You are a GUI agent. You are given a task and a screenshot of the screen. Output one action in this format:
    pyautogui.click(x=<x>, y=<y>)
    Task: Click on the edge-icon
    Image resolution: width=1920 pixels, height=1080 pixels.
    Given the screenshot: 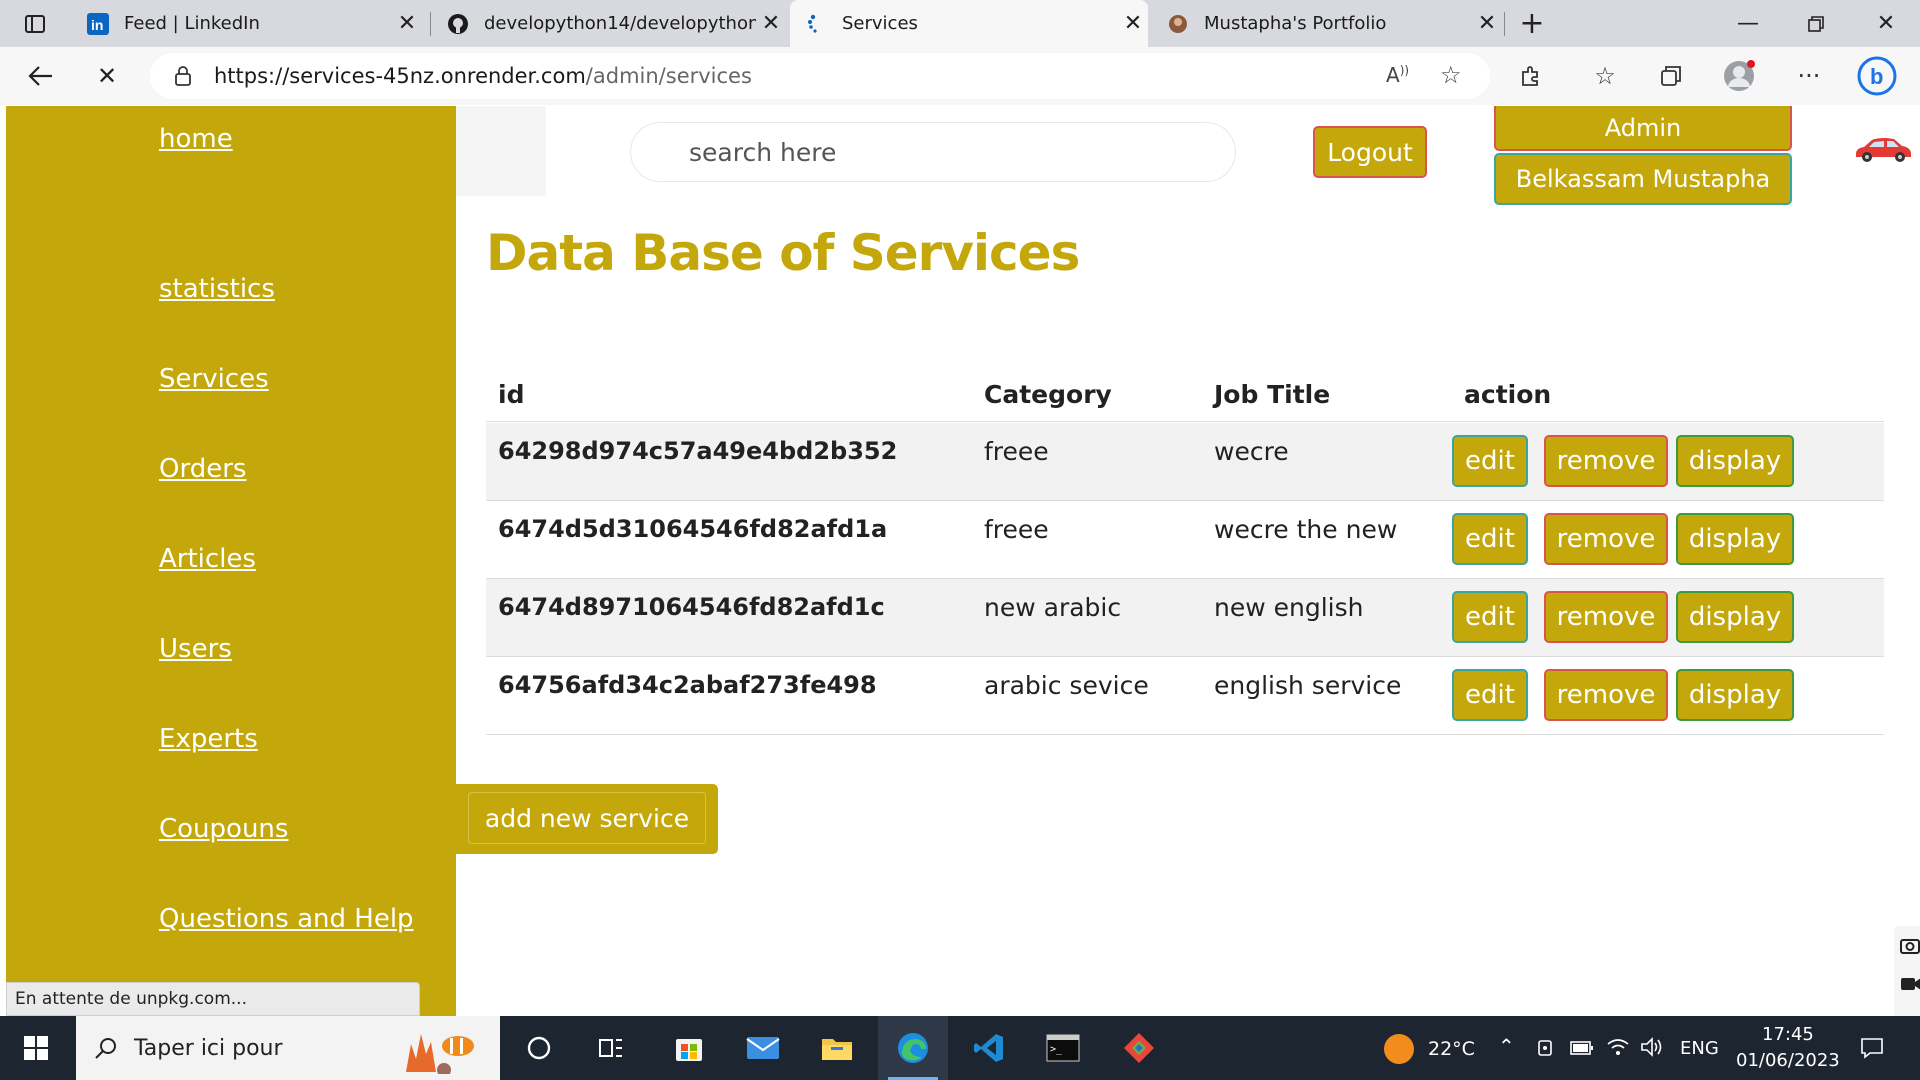 What is the action you would take?
    pyautogui.click(x=913, y=1048)
    